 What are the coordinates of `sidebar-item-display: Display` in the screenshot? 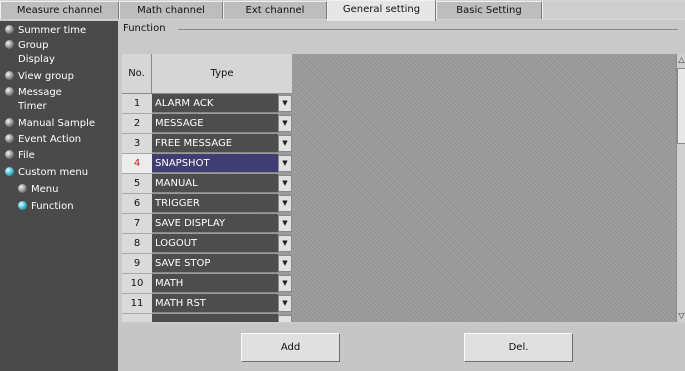 It's located at (36, 60).